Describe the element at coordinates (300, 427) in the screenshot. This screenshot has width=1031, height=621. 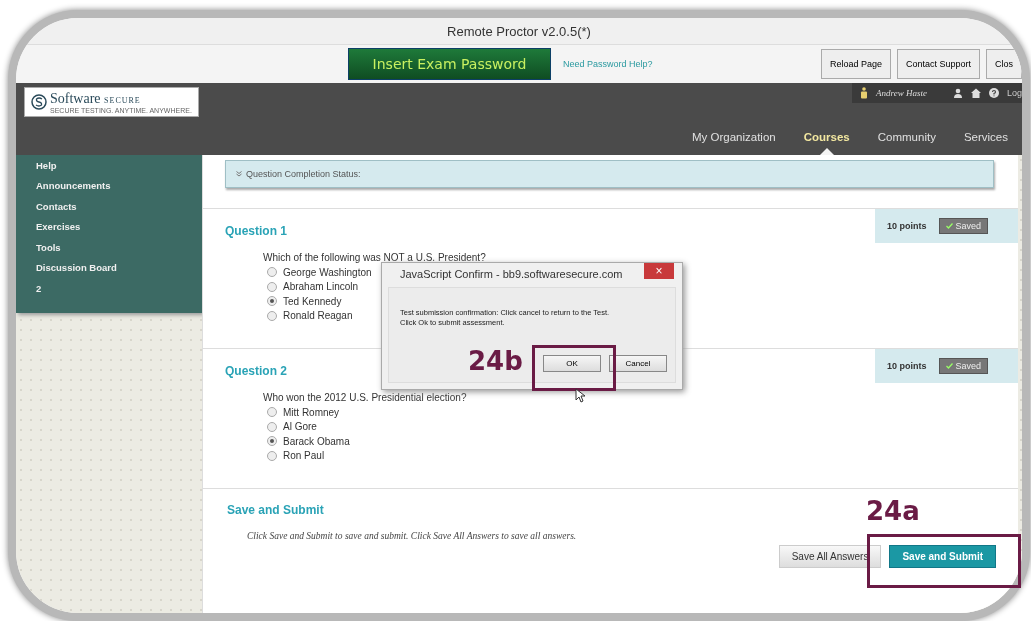
I see `answer-option: Al Gore` at that location.